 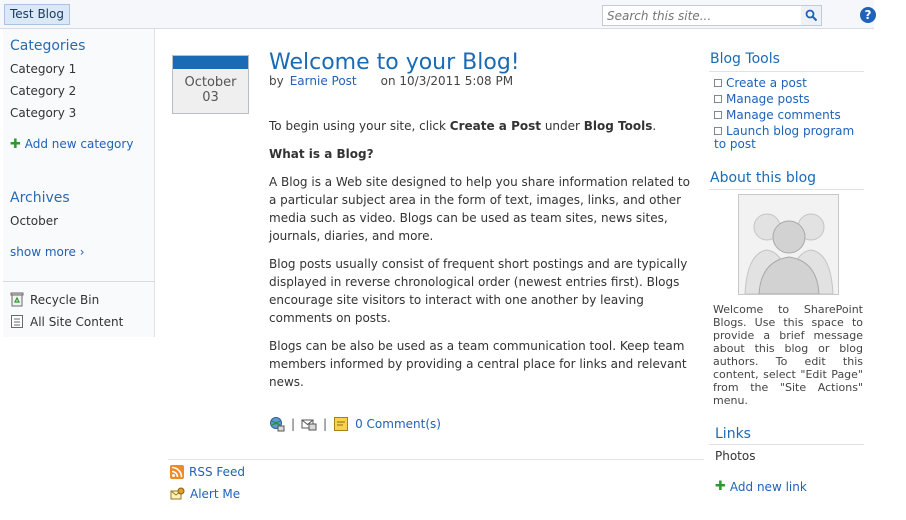 I want to click on blog-tools-bold: Blog Tools, so click(x=618, y=126).